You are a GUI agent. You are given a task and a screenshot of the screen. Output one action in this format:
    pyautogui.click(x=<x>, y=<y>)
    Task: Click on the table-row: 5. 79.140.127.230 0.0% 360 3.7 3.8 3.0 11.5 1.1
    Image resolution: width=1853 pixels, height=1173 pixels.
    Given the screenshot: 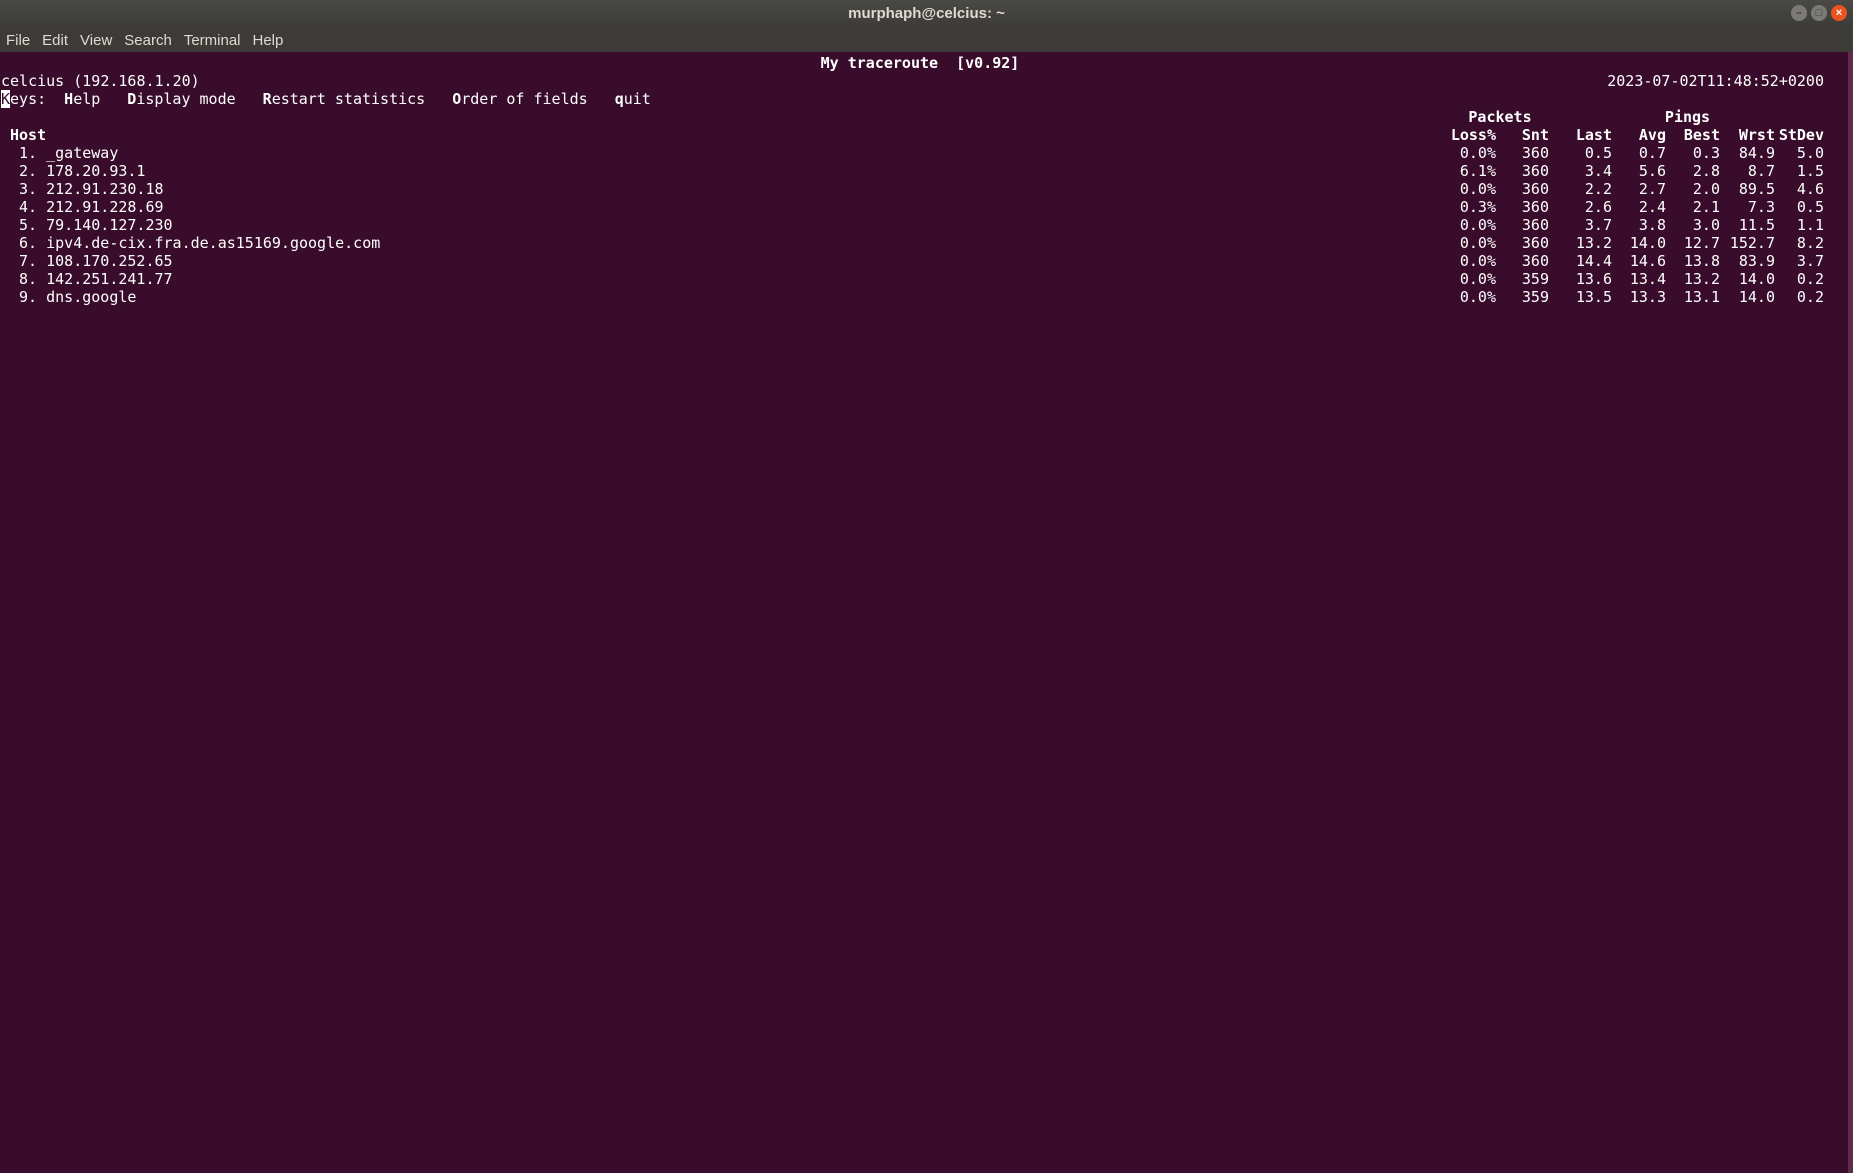 What is the action you would take?
    pyautogui.click(x=924, y=225)
    